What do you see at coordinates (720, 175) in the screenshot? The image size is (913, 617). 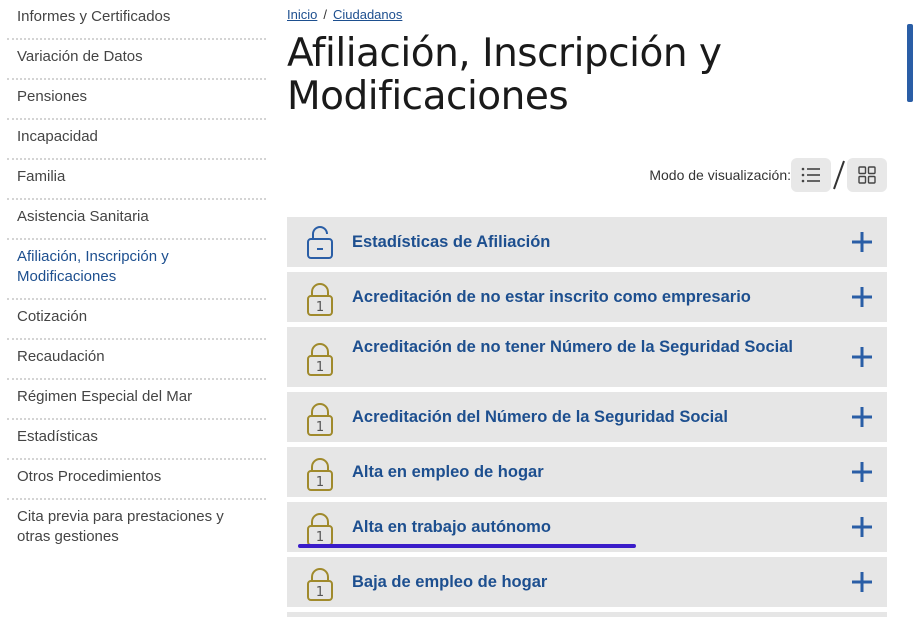 I see `view-mode-label: Modo de visualización:` at bounding box center [720, 175].